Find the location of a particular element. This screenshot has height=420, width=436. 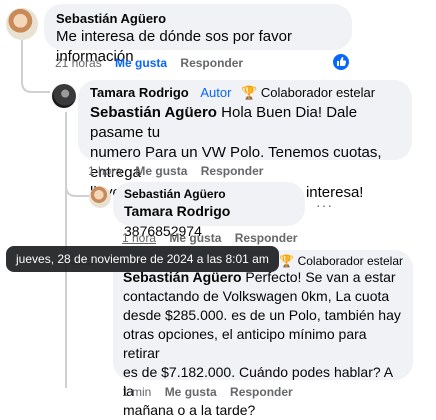

mention-link: Sebastián Agüero is located at coordinates (153, 112).